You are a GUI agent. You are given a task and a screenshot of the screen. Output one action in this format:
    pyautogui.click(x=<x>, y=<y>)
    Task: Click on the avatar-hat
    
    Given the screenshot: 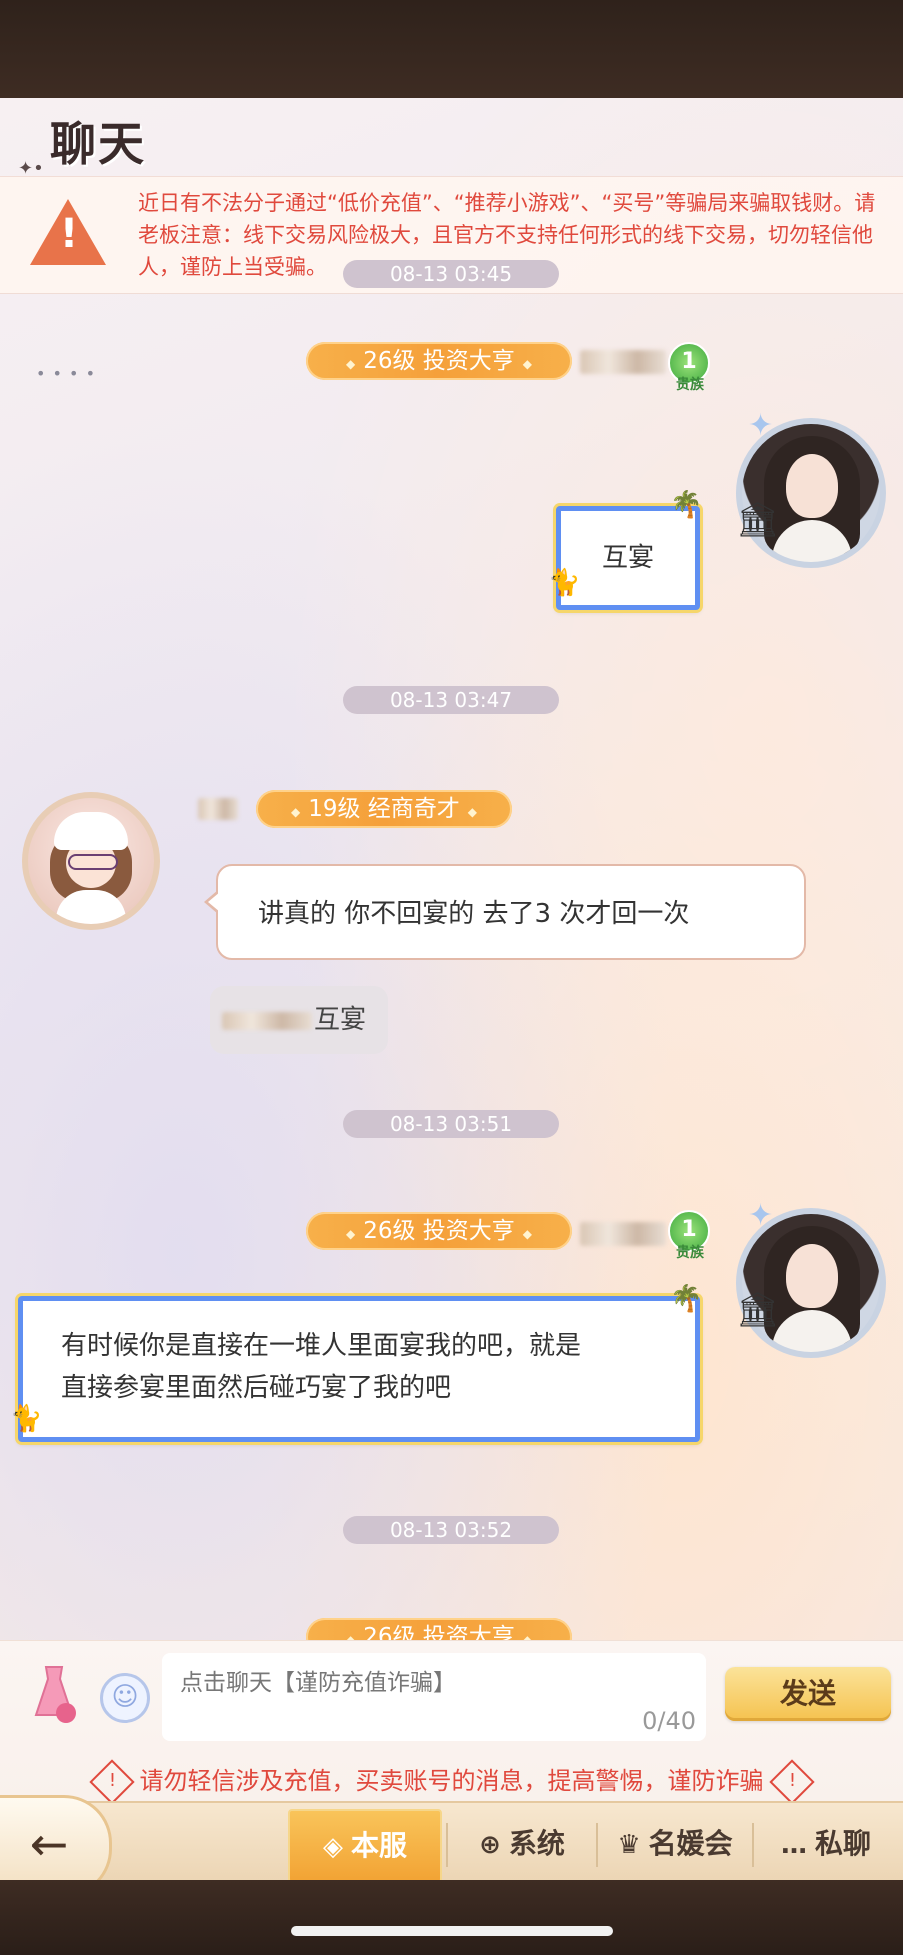 What is the action you would take?
    pyautogui.click(x=91, y=831)
    